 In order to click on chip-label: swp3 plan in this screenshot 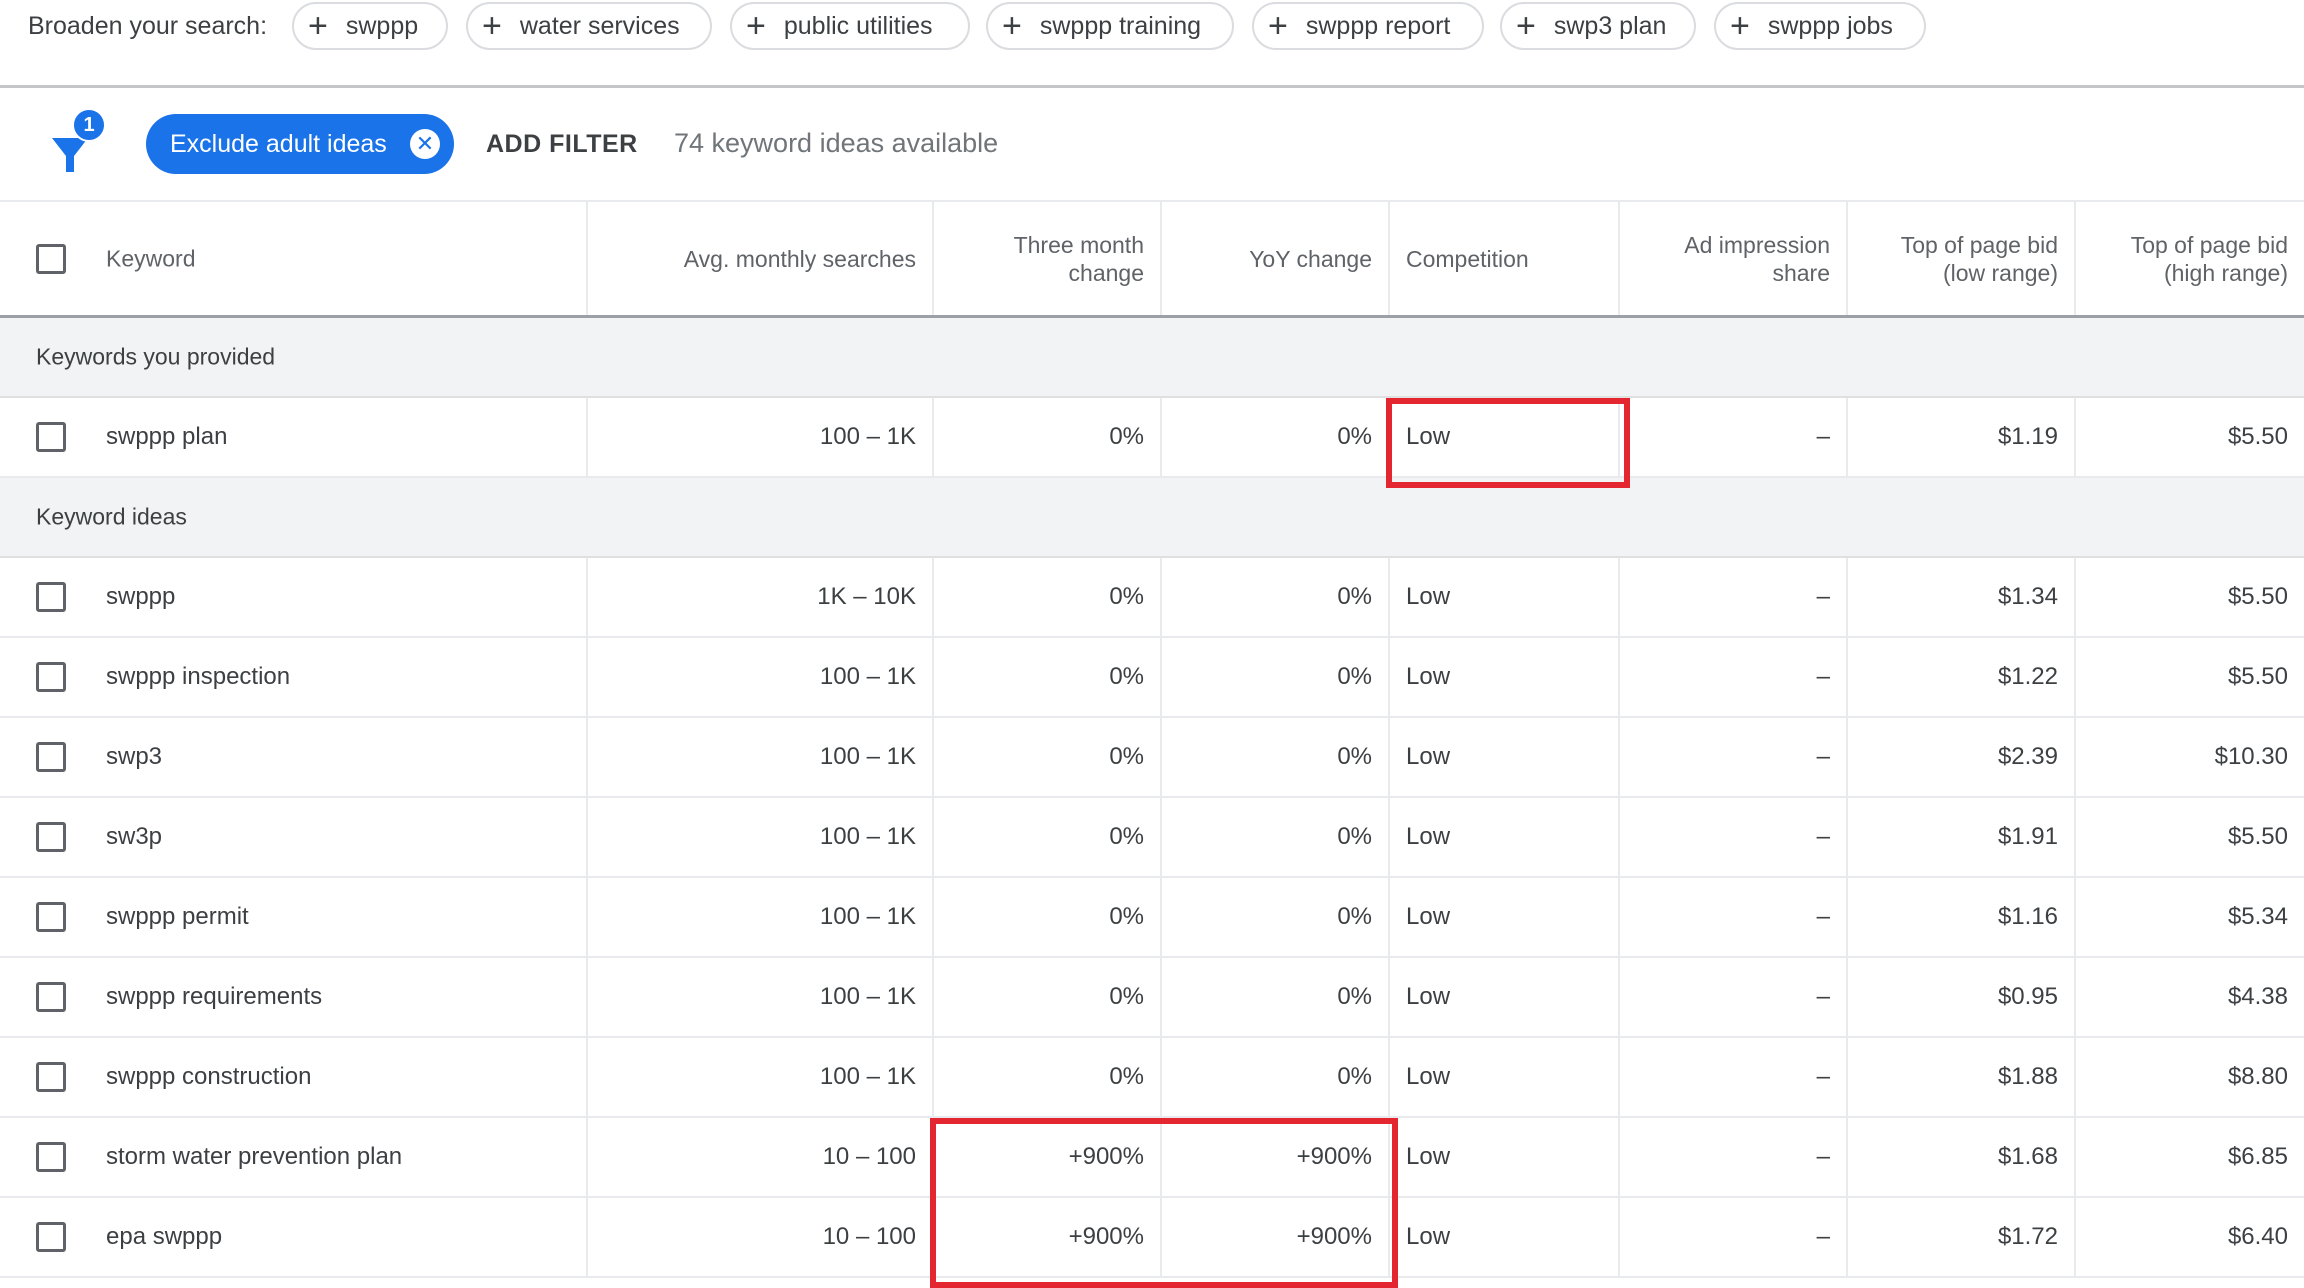, I will do `click(1610, 25)`.